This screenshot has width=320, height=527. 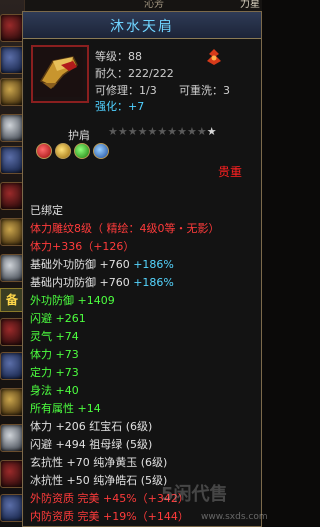 I want to click on base-attribute: 基础外功防御 +760 +186%, so click(x=102, y=265).